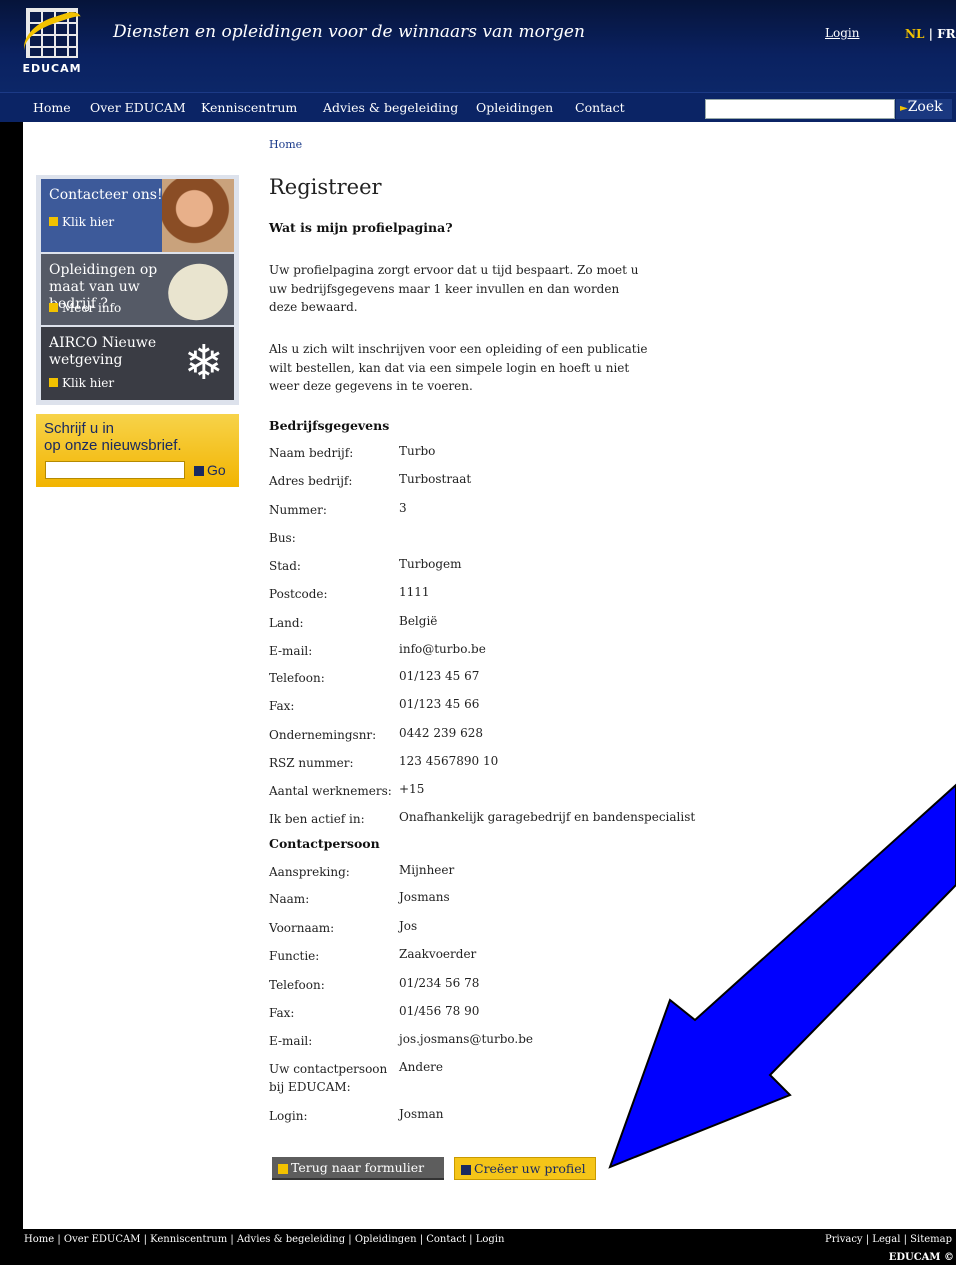 This screenshot has width=956, height=1265. I want to click on newsletter-text: Schrijf u in op onze nieuwsbrief., so click(113, 437).